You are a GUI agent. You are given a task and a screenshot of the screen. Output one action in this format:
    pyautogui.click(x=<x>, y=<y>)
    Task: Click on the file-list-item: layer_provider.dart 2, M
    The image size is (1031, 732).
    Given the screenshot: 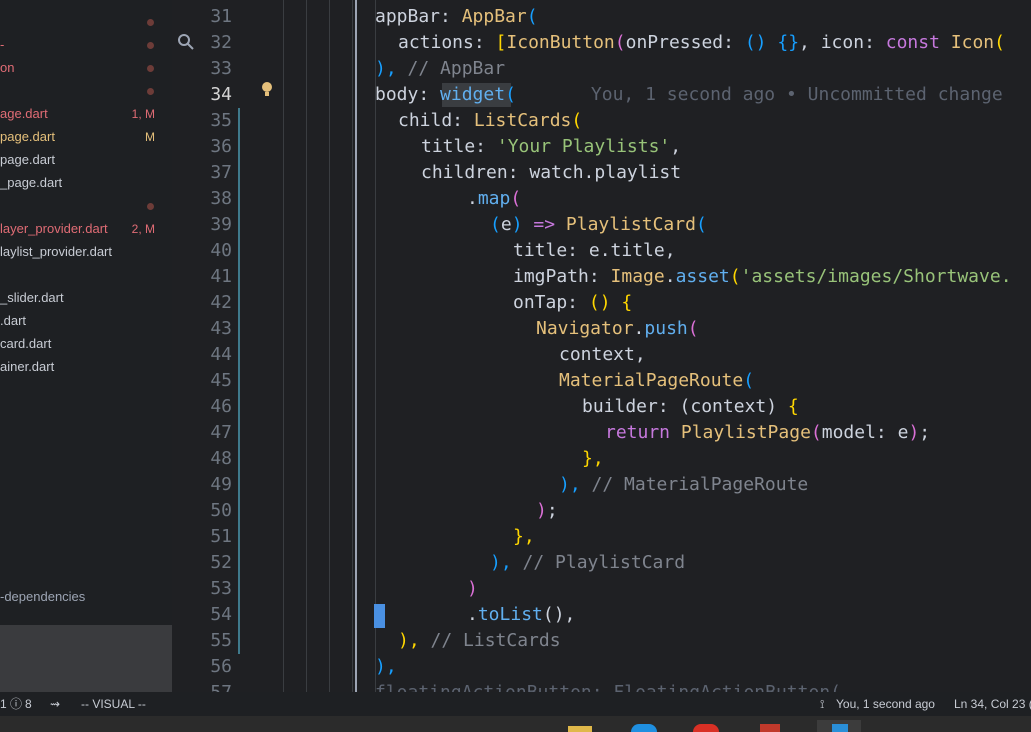 What is the action you would take?
    pyautogui.click(x=86, y=229)
    